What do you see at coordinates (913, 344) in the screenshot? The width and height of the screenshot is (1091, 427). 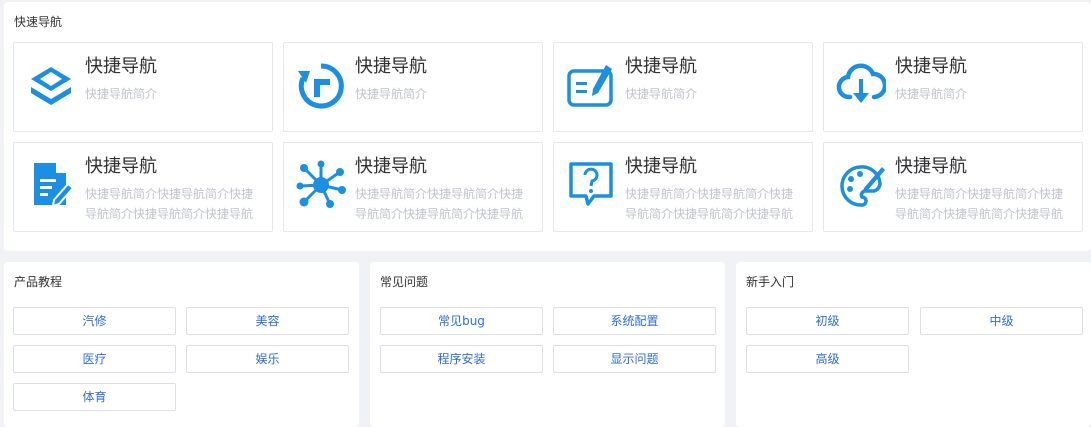 I see `beginner-panel: 新手入门 初级 中级 高级` at bounding box center [913, 344].